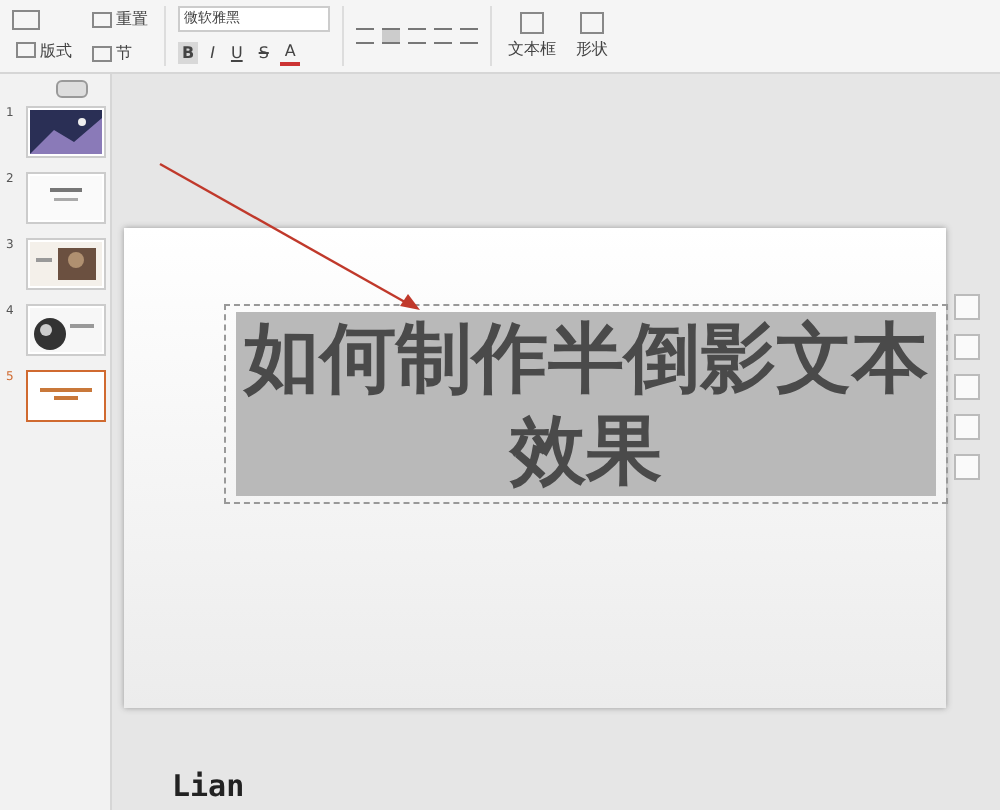  What do you see at coordinates (44, 50) in the screenshot?
I see `layout-button: 版式` at bounding box center [44, 50].